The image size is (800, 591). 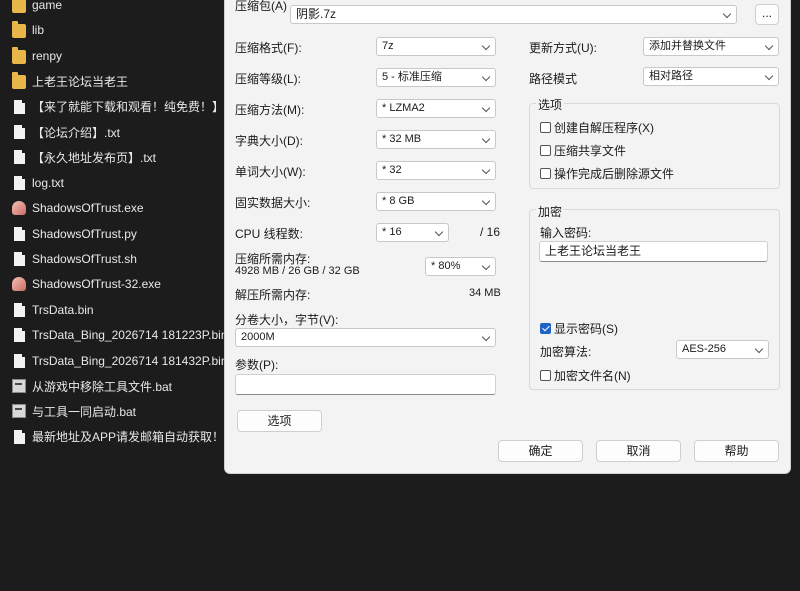 I want to click on algo-value: AES-256, so click(x=704, y=349).